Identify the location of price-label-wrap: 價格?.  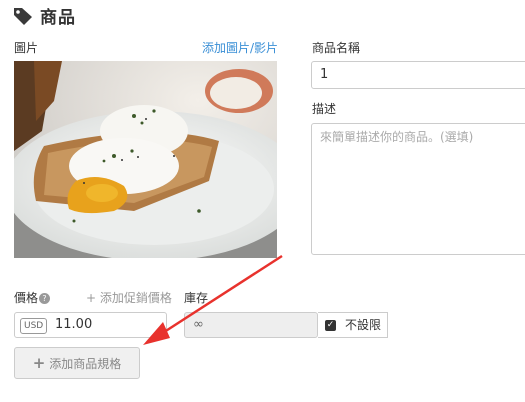
(32, 297).